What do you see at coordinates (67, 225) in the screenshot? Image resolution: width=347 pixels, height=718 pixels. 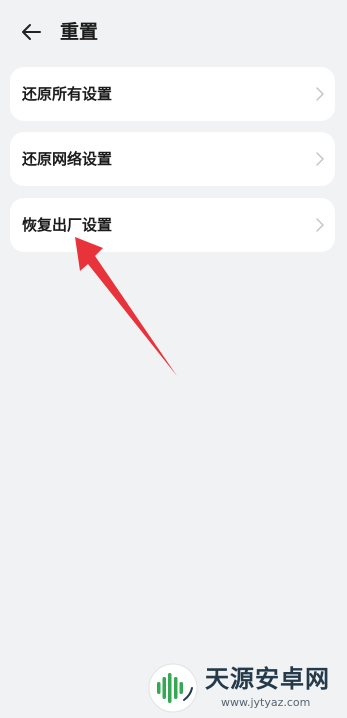 I see `factory-reset-label: 恢复出厂设置` at bounding box center [67, 225].